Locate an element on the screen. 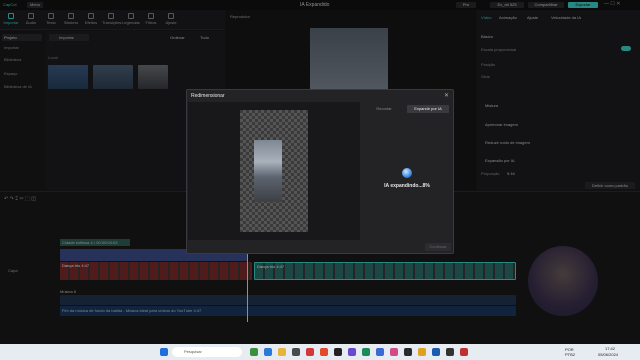  clock-time: 17:42 is located at coordinates (610, 348).